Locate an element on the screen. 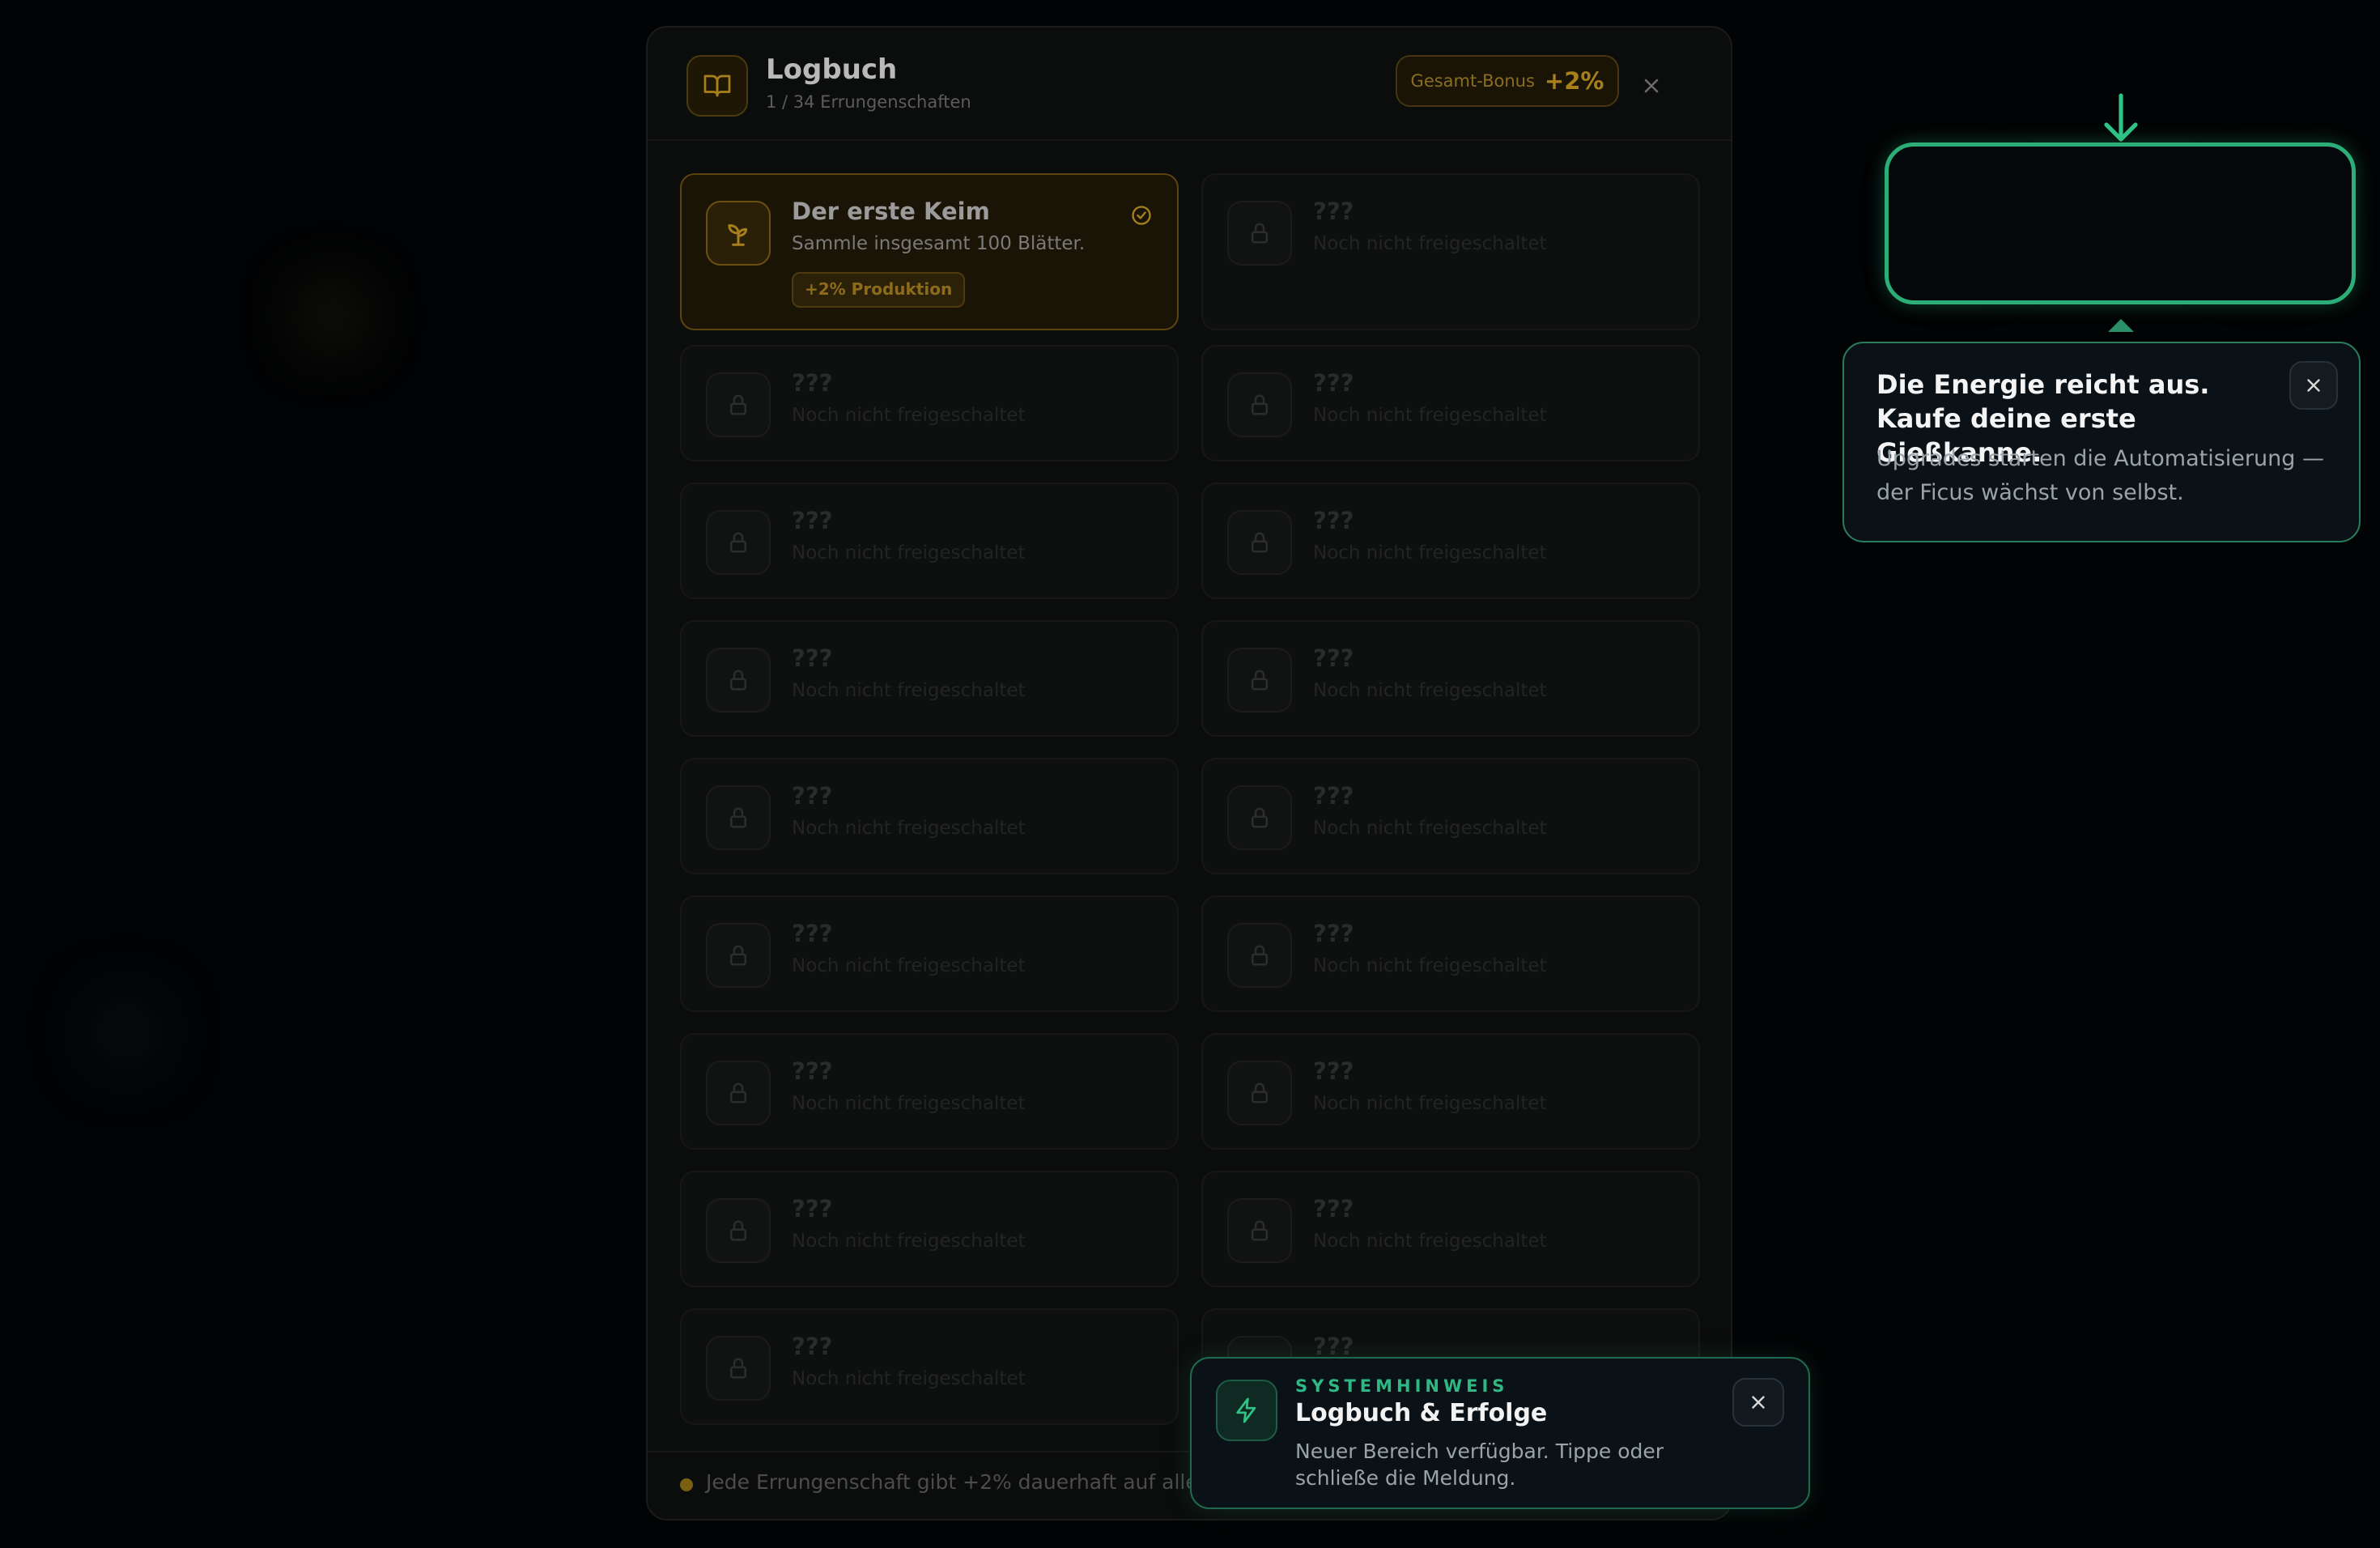  check-circle-icon is located at coordinates (1142, 216).